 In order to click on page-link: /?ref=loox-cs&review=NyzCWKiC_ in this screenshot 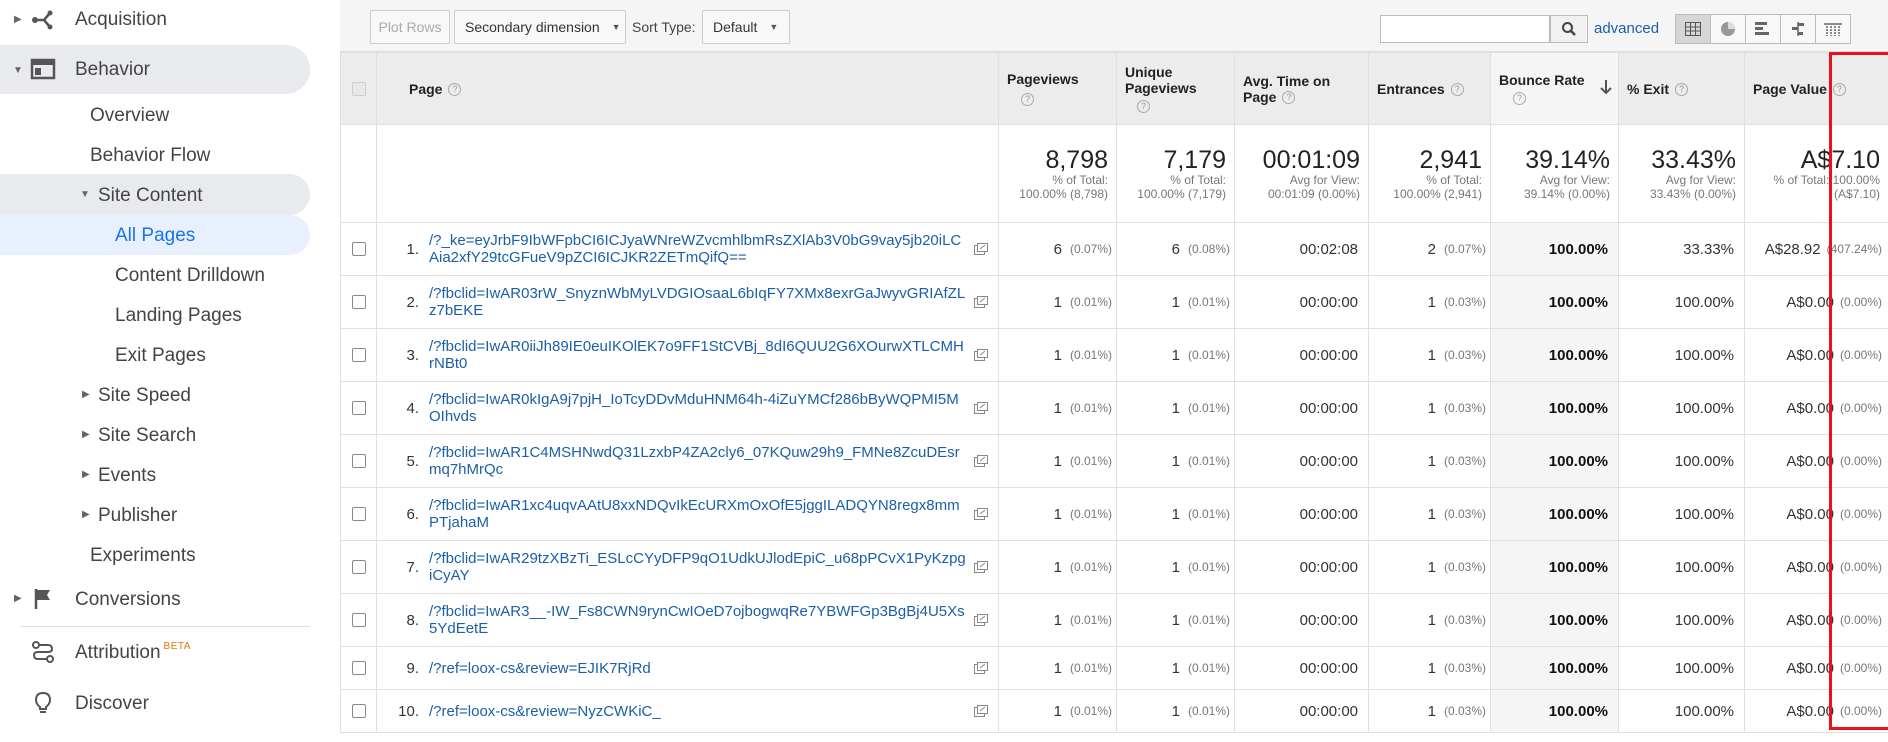, I will do `click(698, 711)`.